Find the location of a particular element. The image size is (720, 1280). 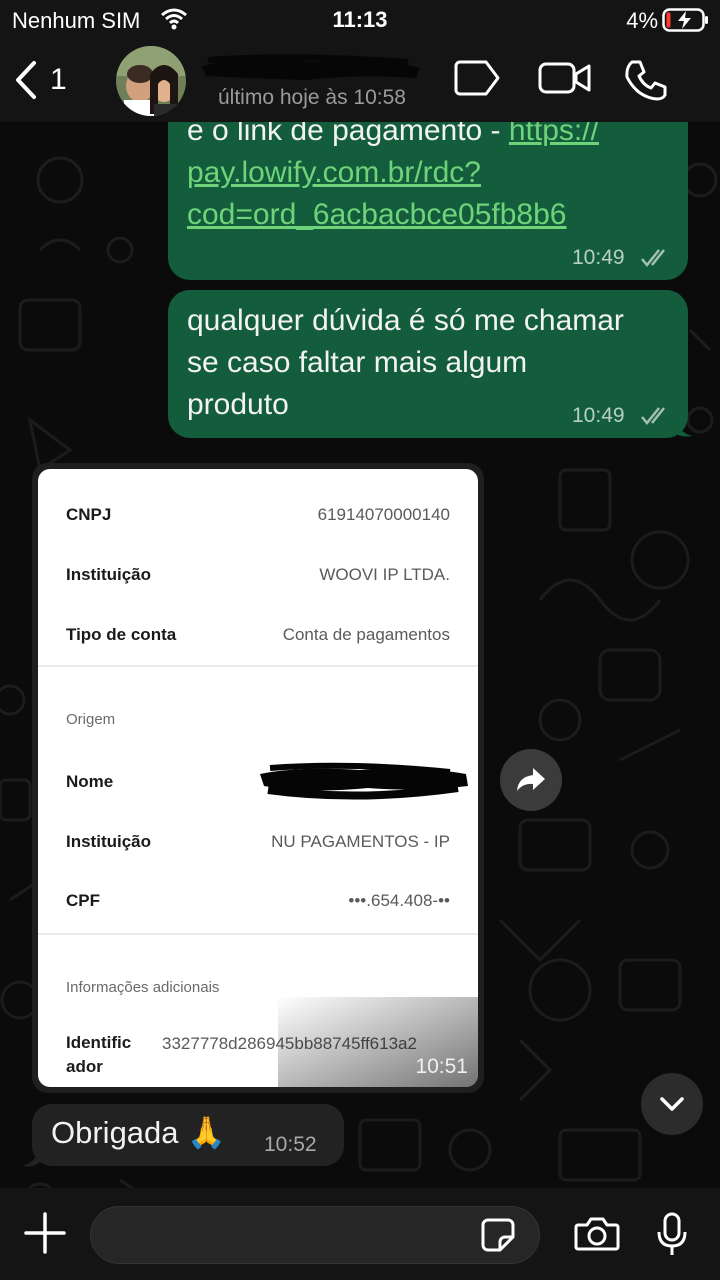

receipt-label: Tipo de conta is located at coordinates (121, 634).